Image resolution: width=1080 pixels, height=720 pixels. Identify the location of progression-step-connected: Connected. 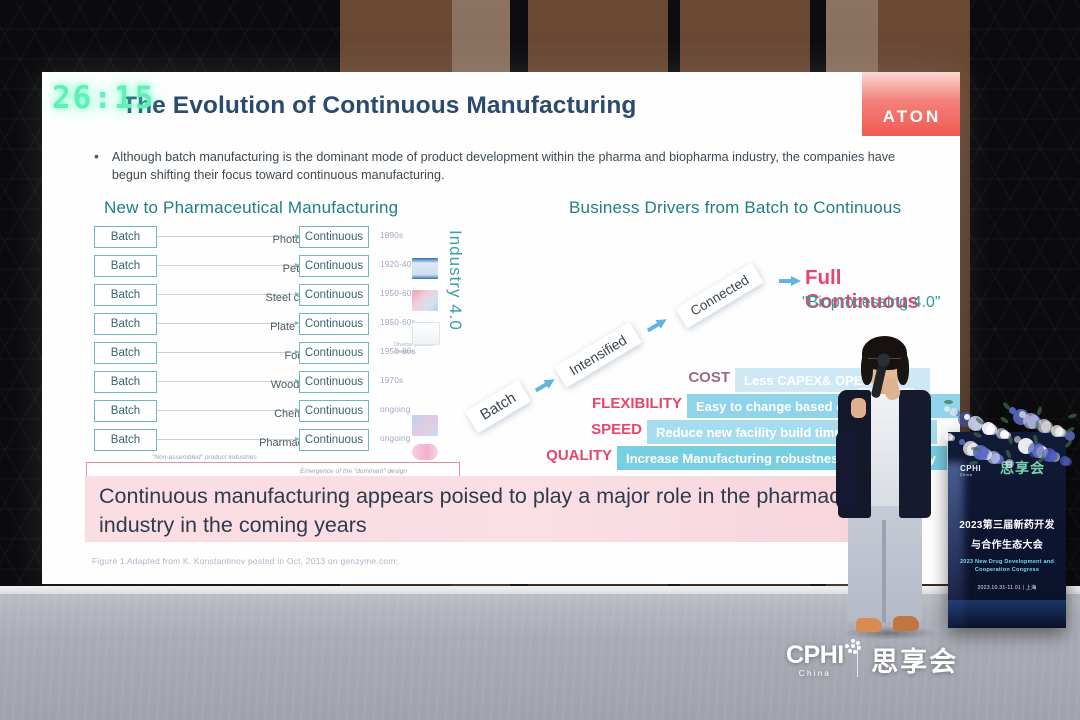
(719, 295).